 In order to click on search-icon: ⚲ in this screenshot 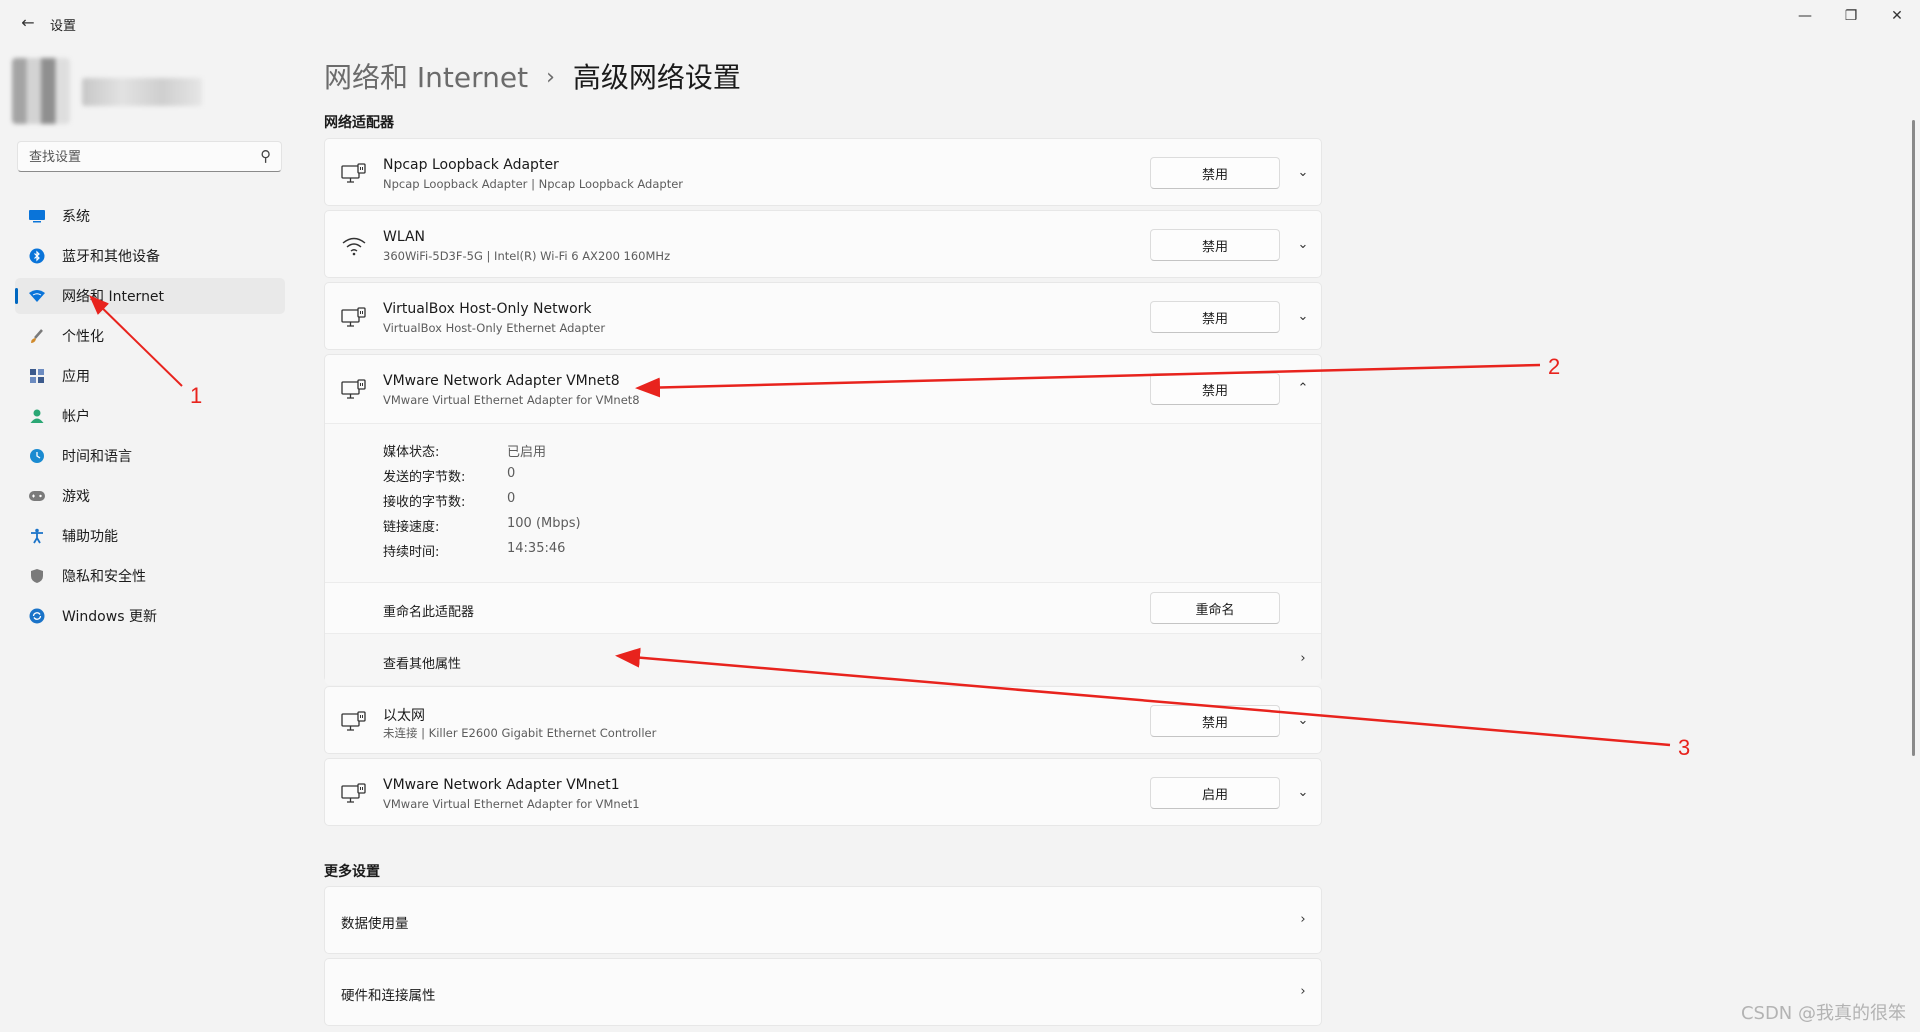, I will do `click(265, 156)`.